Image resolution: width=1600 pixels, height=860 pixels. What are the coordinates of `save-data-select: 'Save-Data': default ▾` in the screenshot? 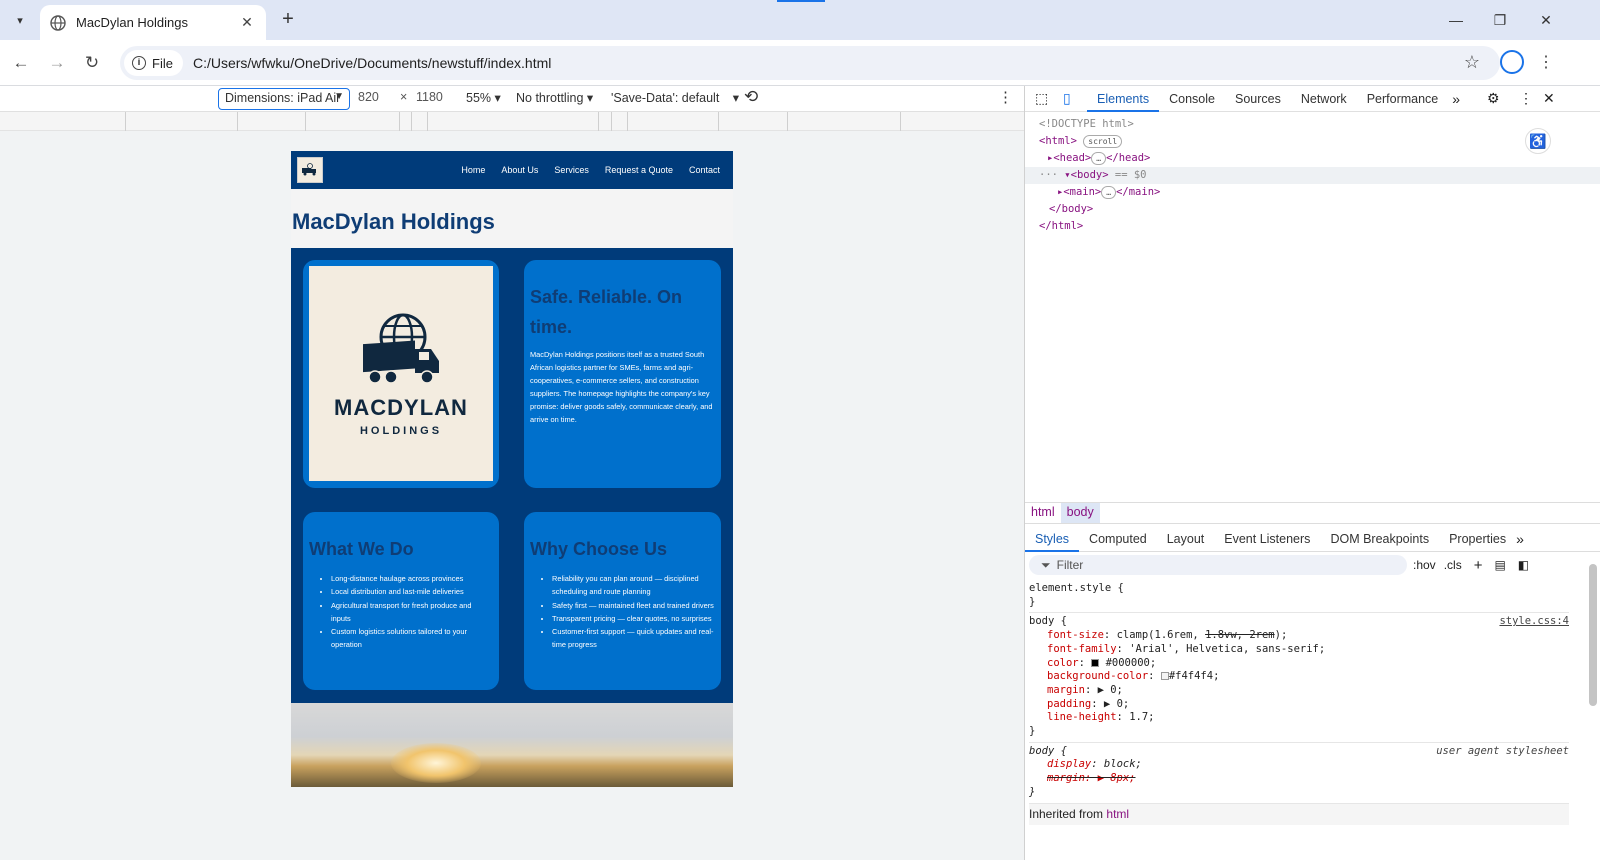 It's located at (675, 97).